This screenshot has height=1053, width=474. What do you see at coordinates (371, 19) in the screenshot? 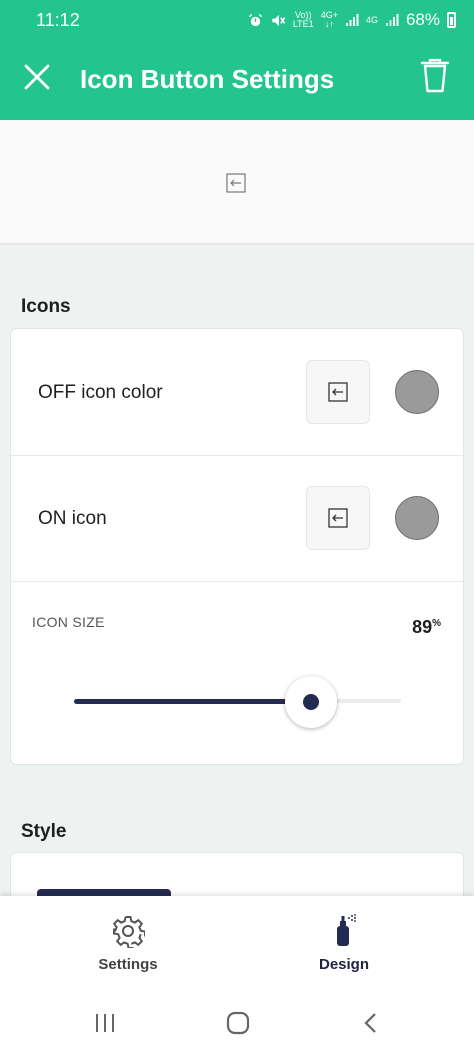
I see `sim2-indicator: 4G` at bounding box center [371, 19].